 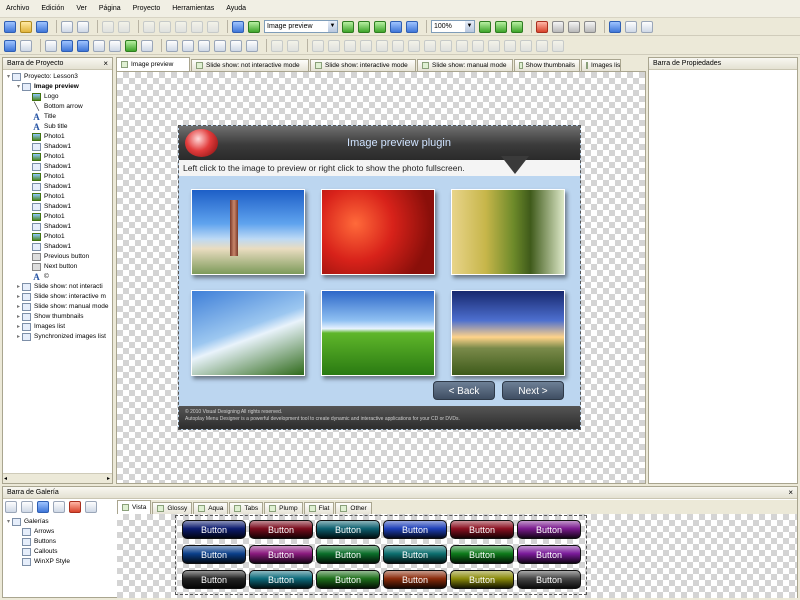 I want to click on same-height-icon, so click(x=462, y=45).